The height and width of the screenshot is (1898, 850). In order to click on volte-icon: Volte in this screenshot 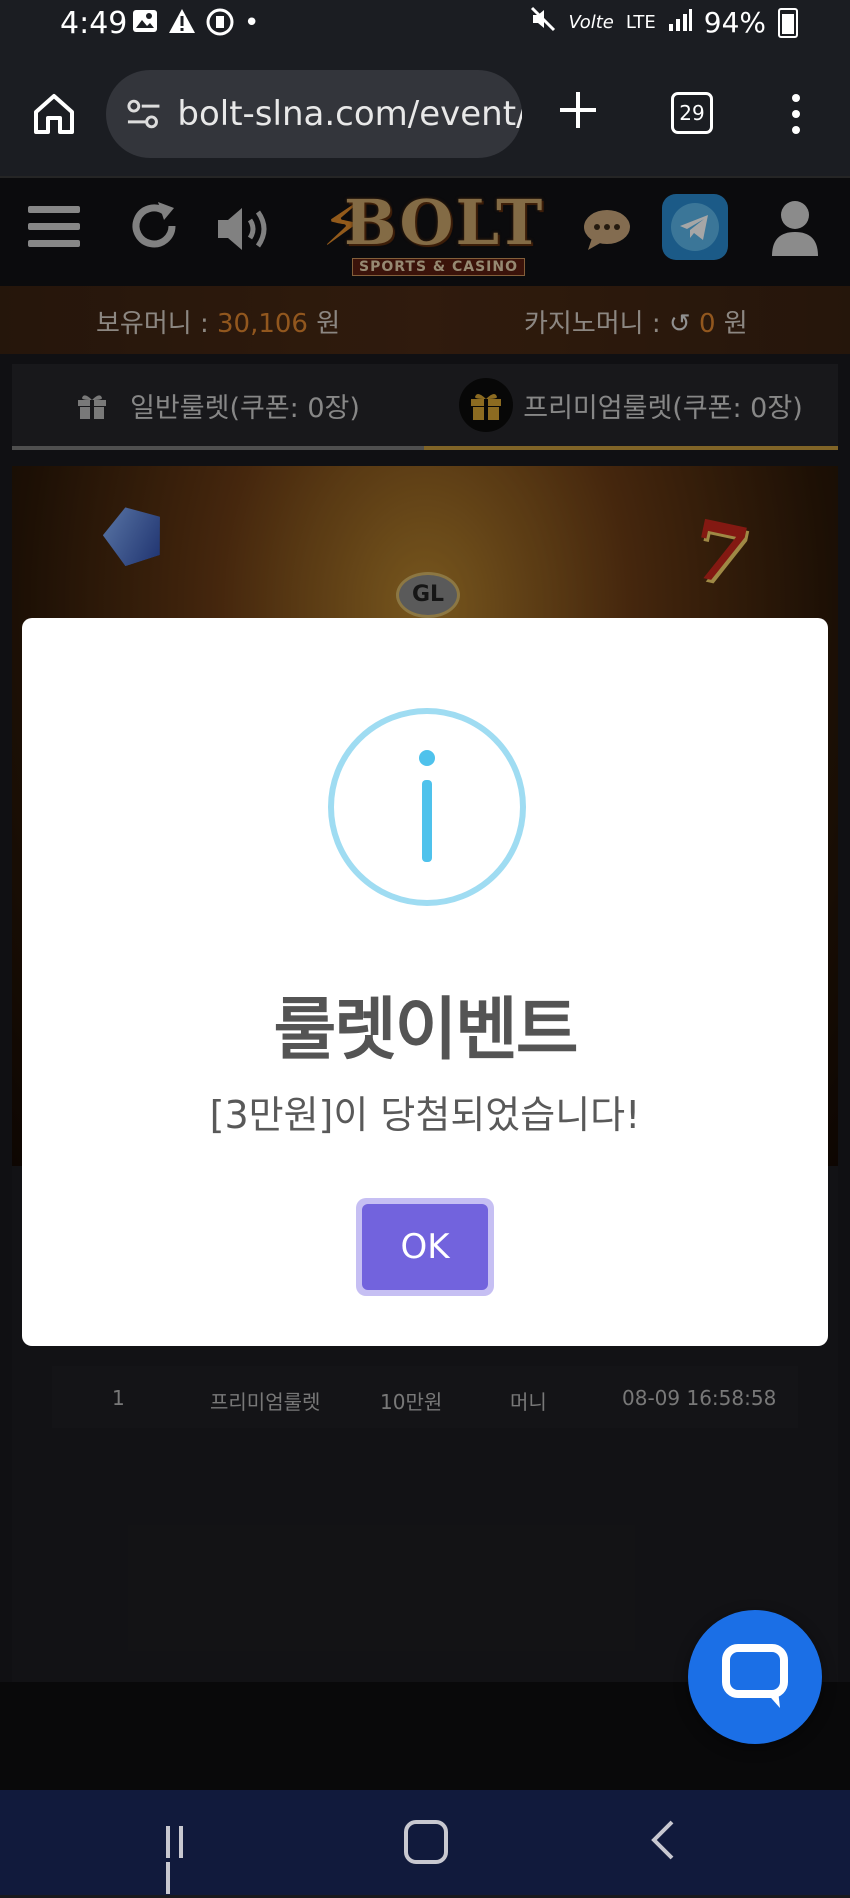, I will do `click(591, 22)`.